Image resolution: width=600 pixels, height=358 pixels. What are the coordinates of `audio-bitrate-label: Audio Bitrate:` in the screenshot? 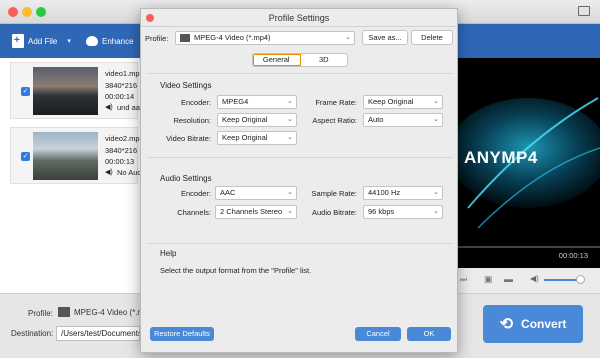 It's located at (334, 212).